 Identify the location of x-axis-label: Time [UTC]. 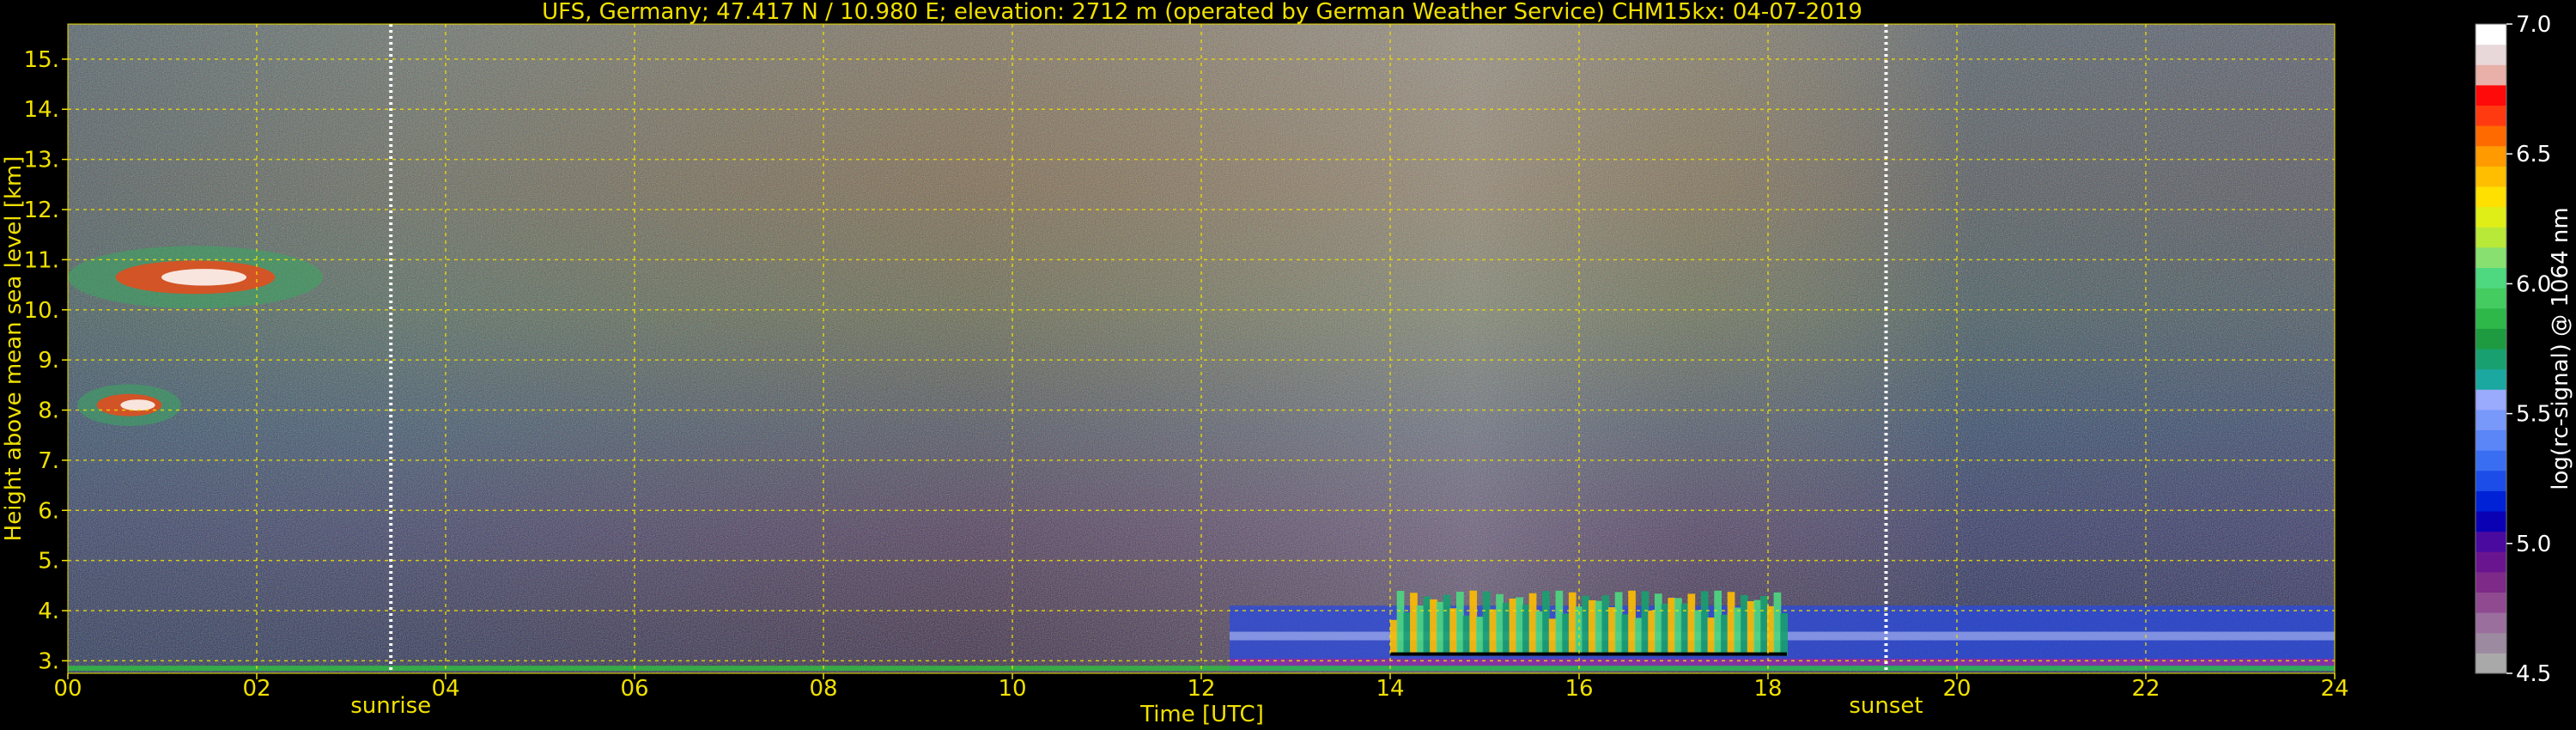
(1202, 714).